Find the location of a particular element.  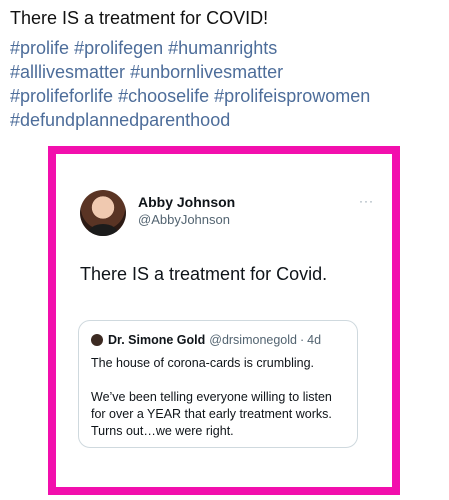

avatar is located at coordinates (103, 213).